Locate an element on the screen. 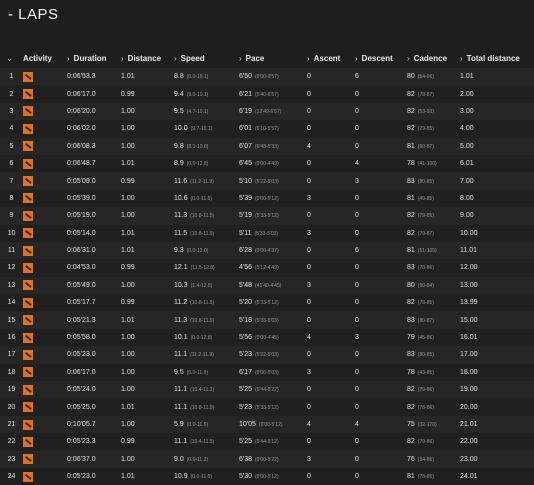  column-activity: Activity is located at coordinates (45, 58).